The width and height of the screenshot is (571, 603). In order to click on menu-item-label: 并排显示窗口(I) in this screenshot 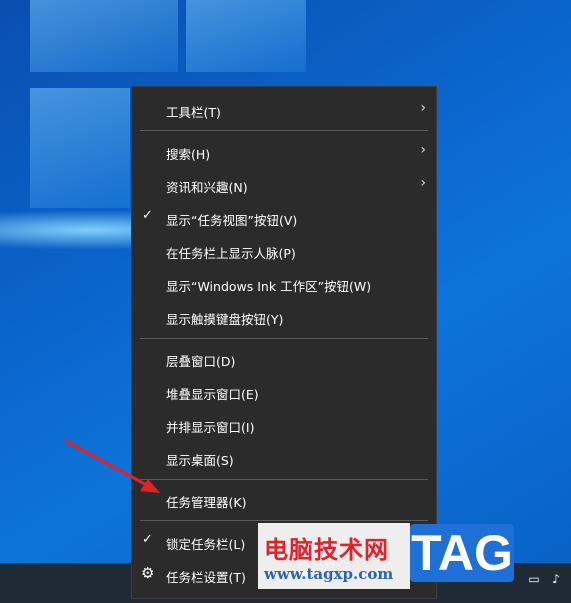, I will do `click(210, 427)`.